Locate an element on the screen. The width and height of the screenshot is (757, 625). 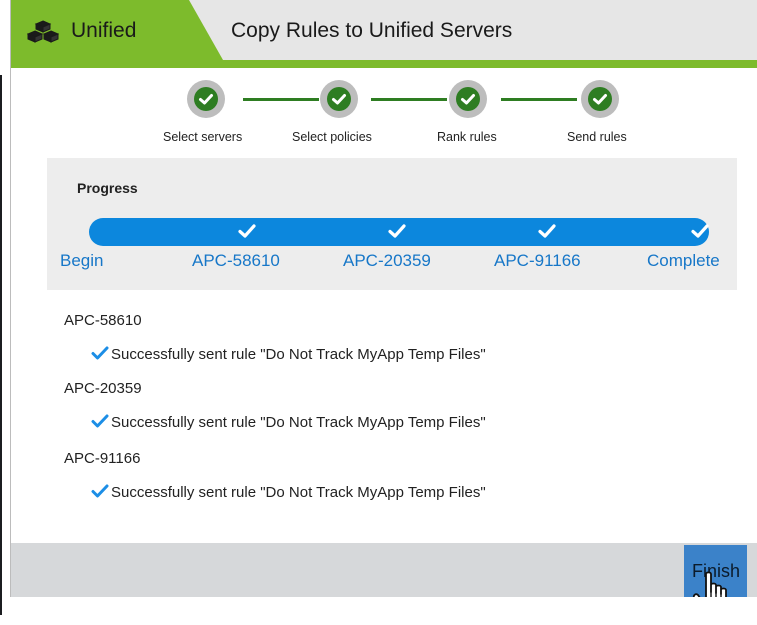
step-label-select-servers: Select servers is located at coordinates (203, 137).